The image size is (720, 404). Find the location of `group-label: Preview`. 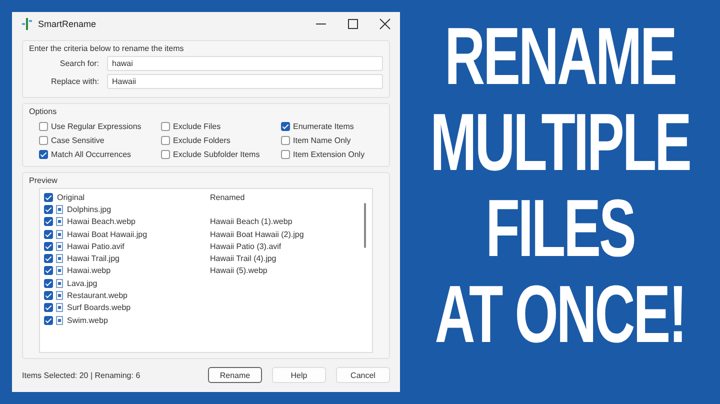

group-label: Preview is located at coordinates (43, 180).